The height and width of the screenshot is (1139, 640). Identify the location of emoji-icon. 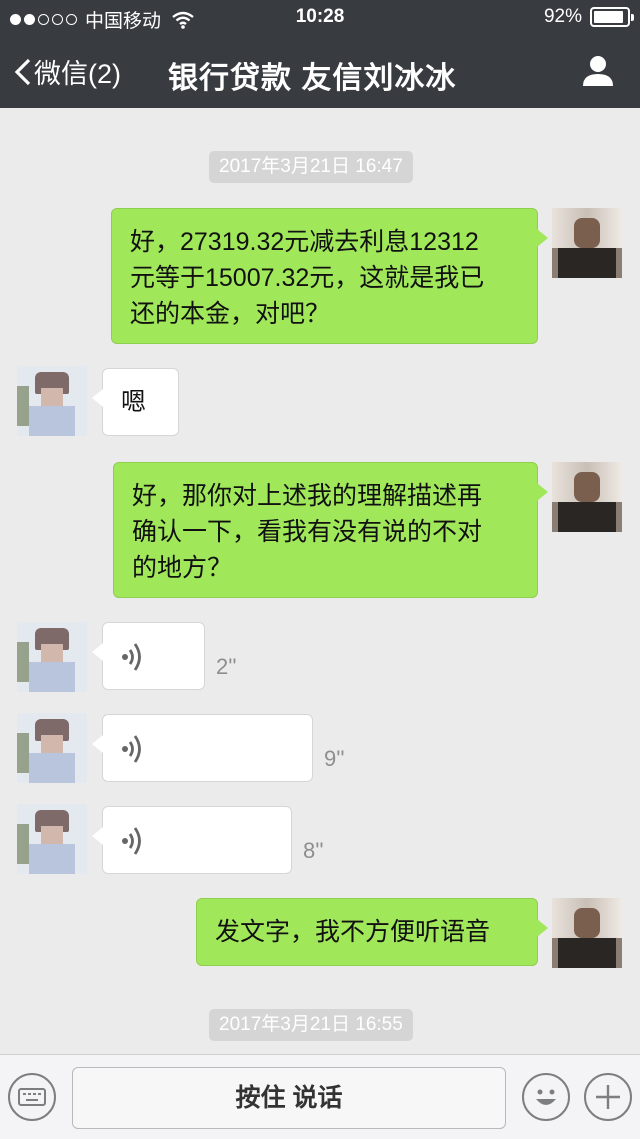
(546, 1097).